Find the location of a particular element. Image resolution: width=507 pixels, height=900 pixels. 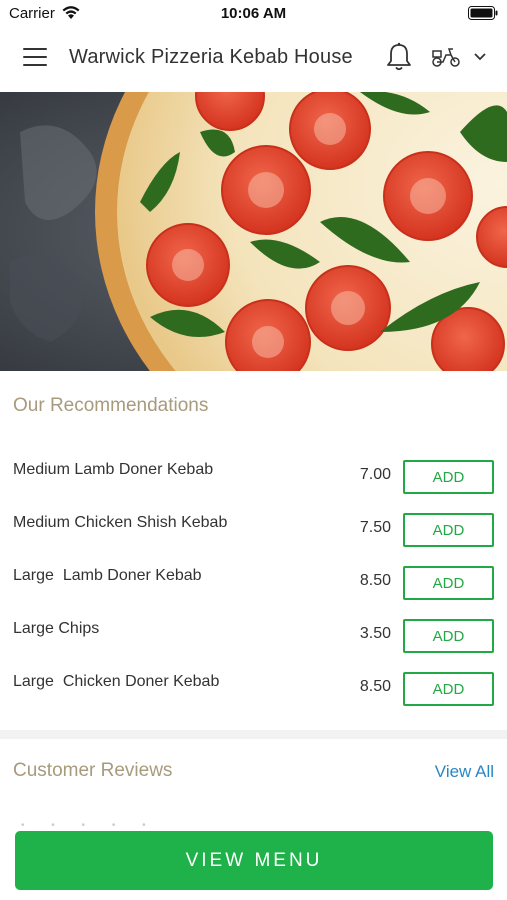

item-name: Medium Chicken Shish Kebab is located at coordinates (120, 522).